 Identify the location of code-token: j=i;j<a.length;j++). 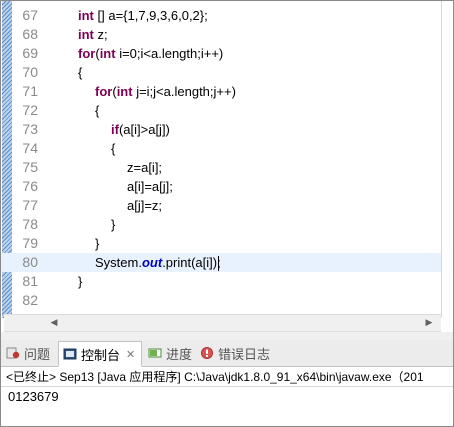
(184, 91).